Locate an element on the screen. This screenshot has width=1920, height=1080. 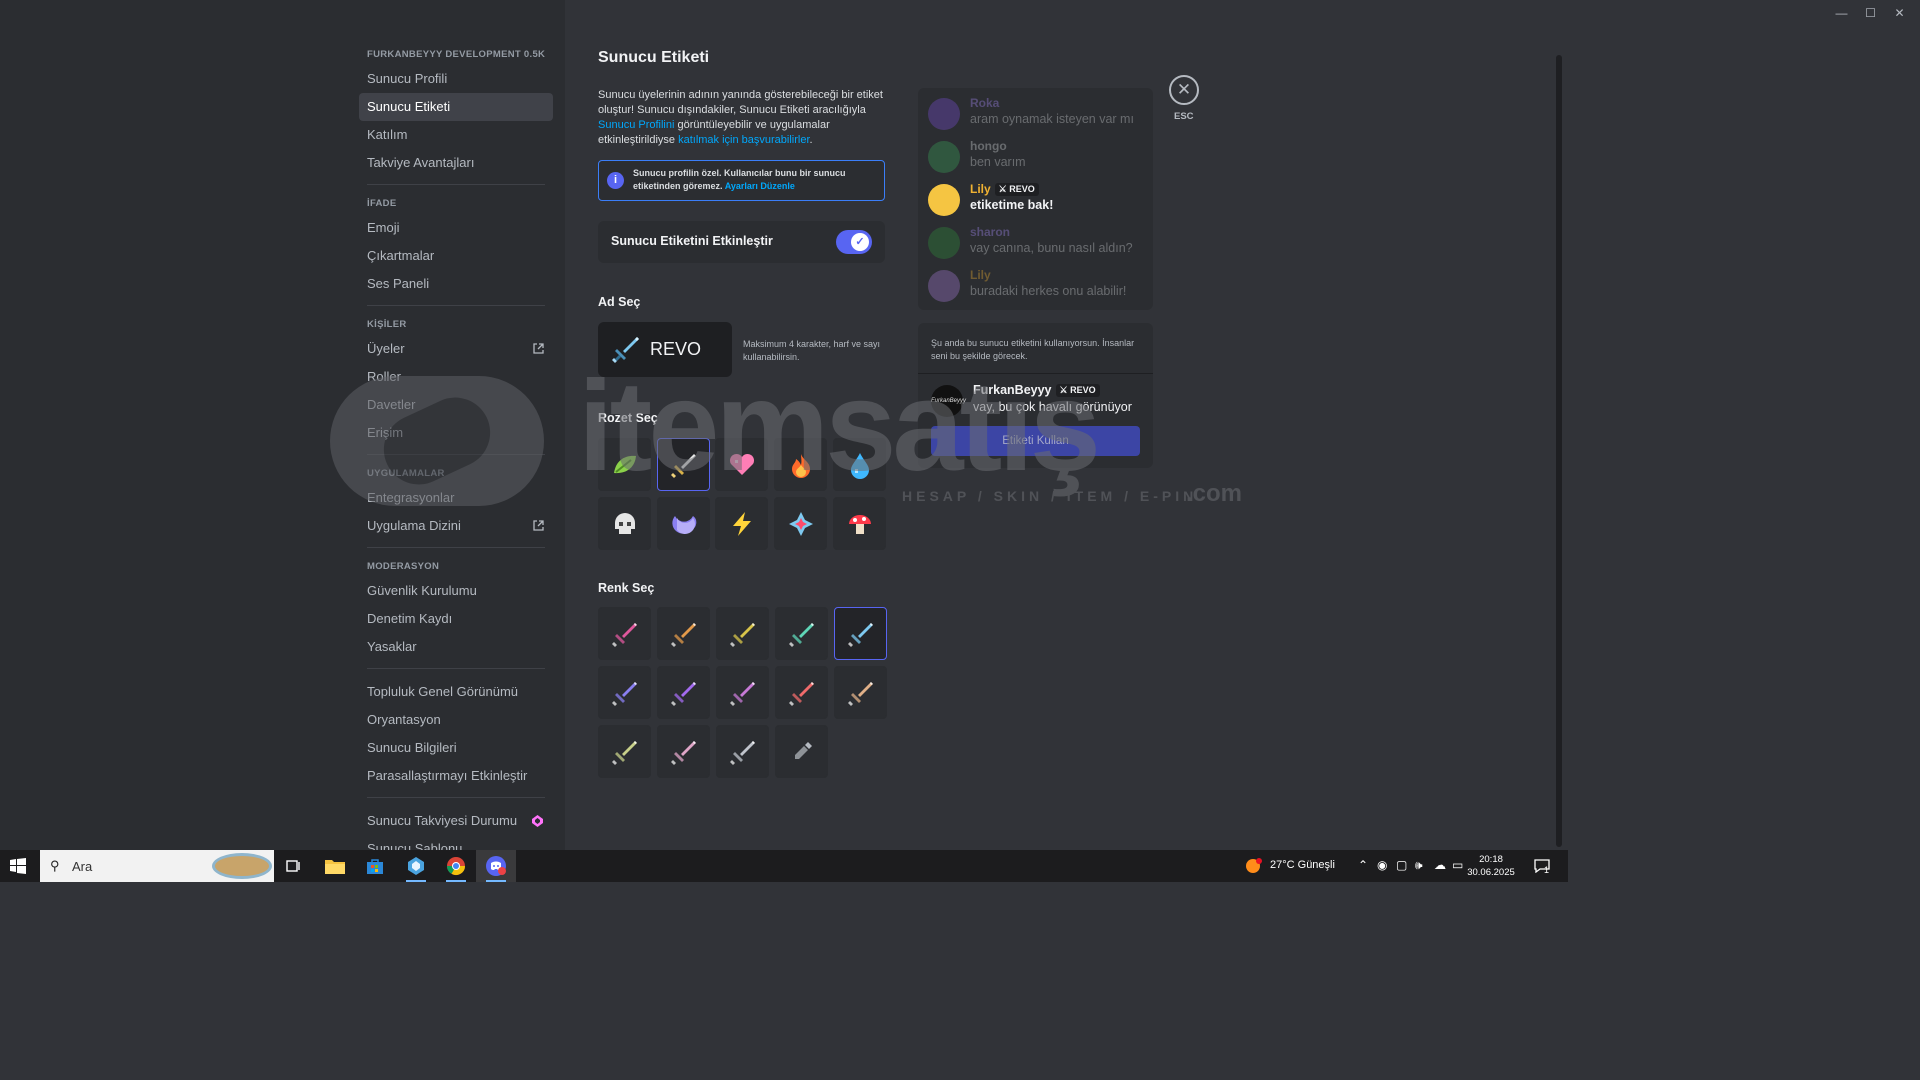
file-explorer-icon is located at coordinates (335, 866).